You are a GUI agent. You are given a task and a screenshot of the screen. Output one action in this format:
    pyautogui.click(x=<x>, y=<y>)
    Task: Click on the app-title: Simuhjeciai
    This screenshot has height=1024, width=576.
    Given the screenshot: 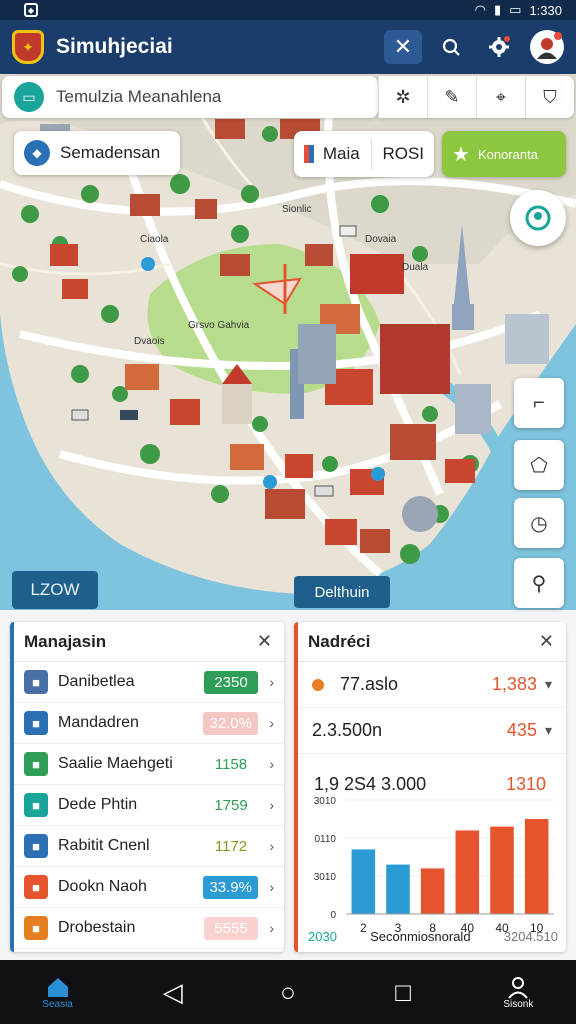 What is the action you would take?
    pyautogui.click(x=114, y=46)
    